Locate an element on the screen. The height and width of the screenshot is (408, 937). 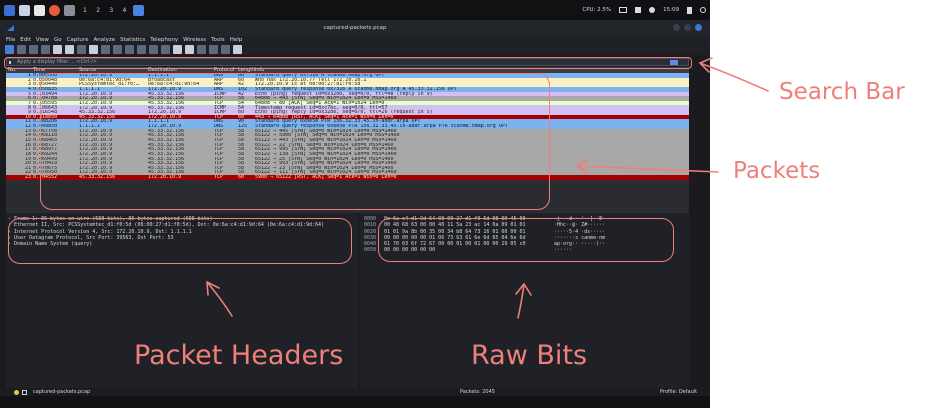
status-packets: Packets: 2045 is located at coordinates (477, 392).